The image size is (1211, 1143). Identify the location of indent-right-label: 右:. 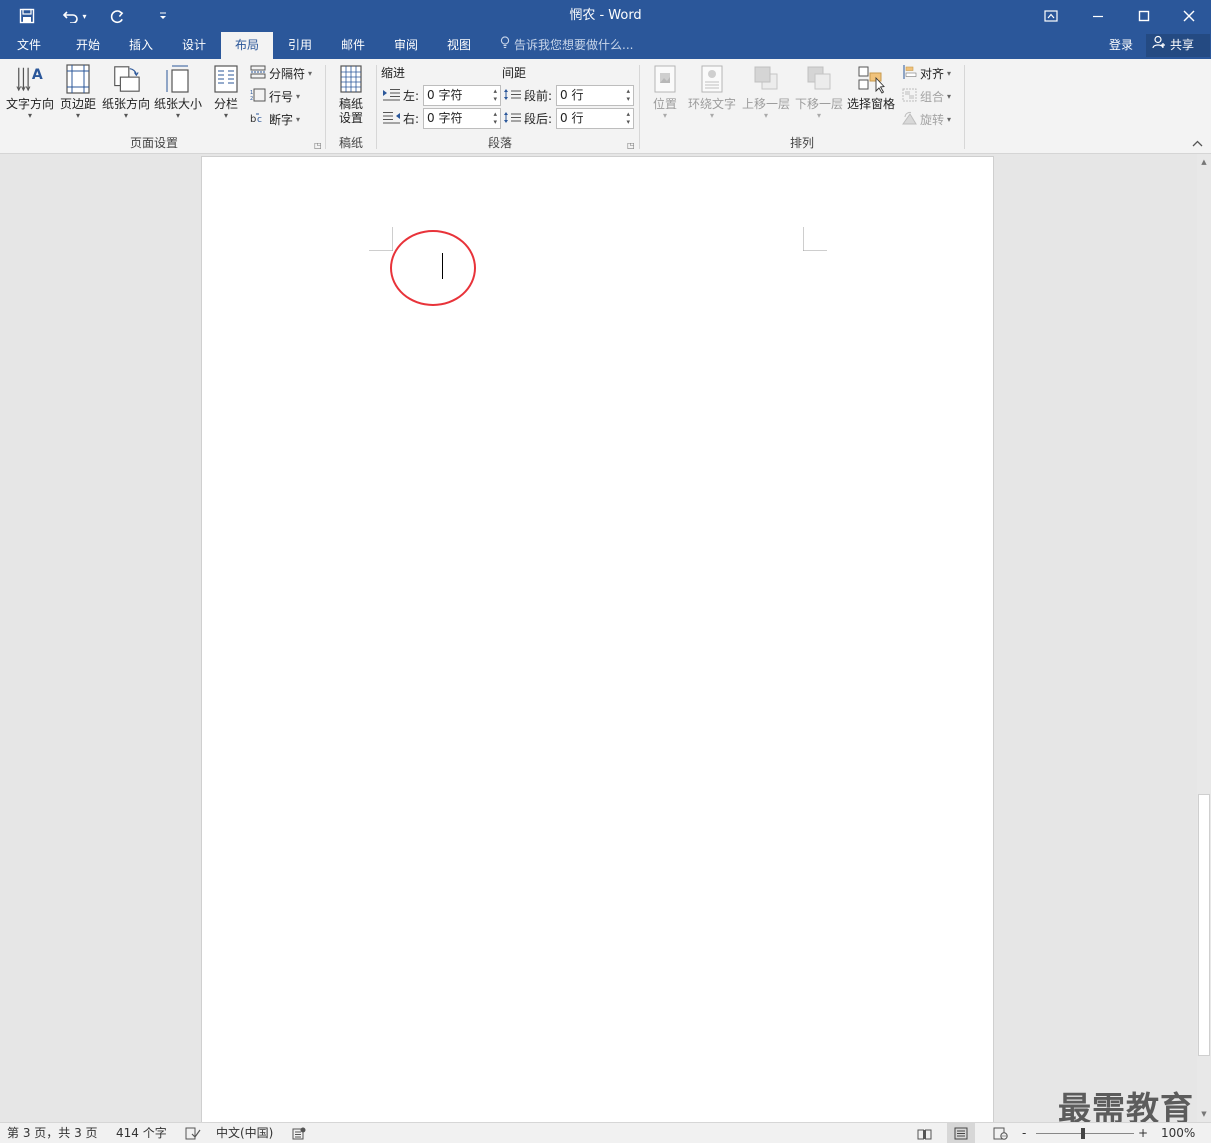
(401, 118).